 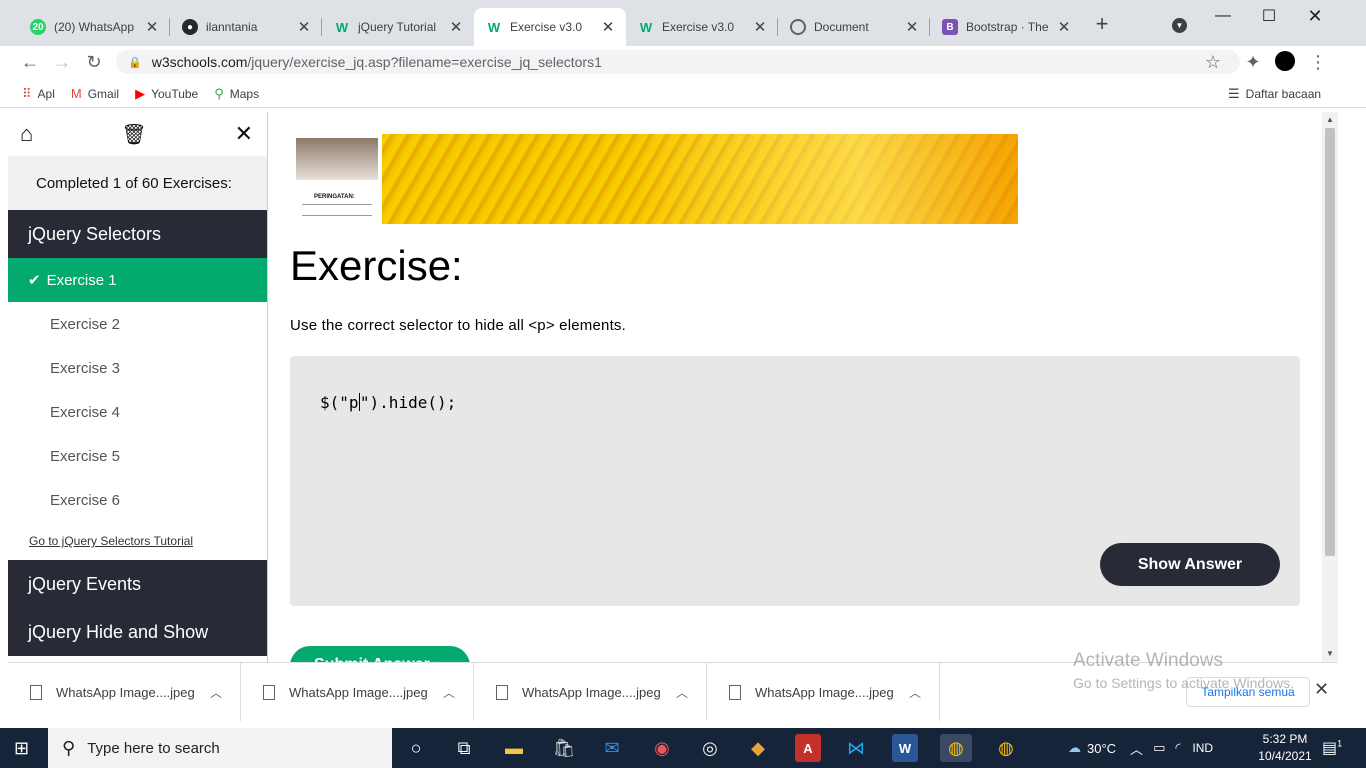 What do you see at coordinates (550, 27) in the screenshot?
I see `tab-exercise-active: W Exercise v3.0 ✕` at bounding box center [550, 27].